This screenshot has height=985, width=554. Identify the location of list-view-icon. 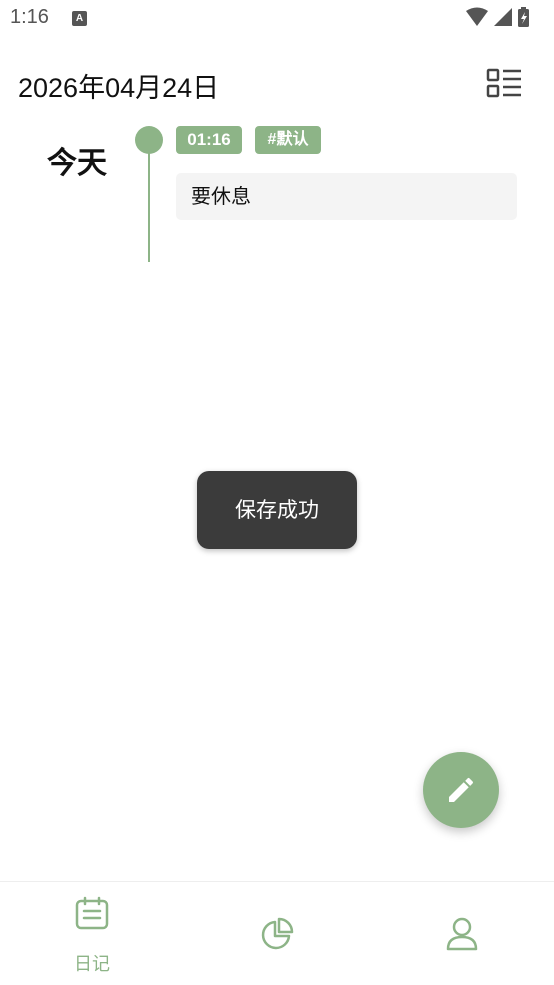
(503, 83).